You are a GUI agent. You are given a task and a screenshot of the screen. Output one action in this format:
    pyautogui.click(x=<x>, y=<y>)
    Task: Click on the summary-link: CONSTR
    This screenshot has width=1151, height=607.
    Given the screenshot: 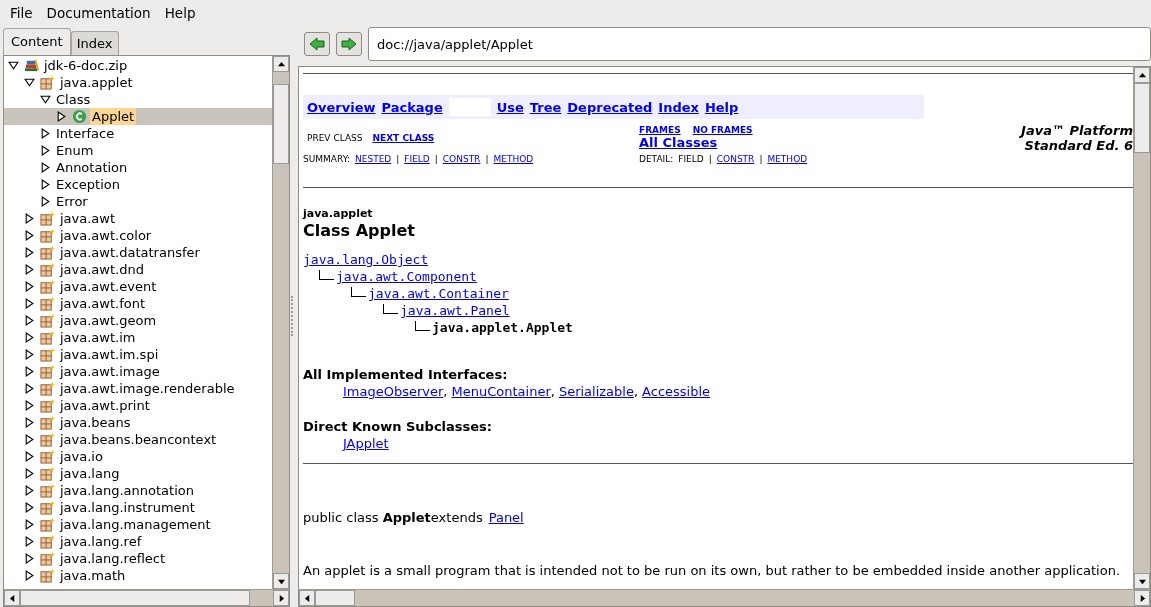 What is the action you would take?
    pyautogui.click(x=461, y=159)
    